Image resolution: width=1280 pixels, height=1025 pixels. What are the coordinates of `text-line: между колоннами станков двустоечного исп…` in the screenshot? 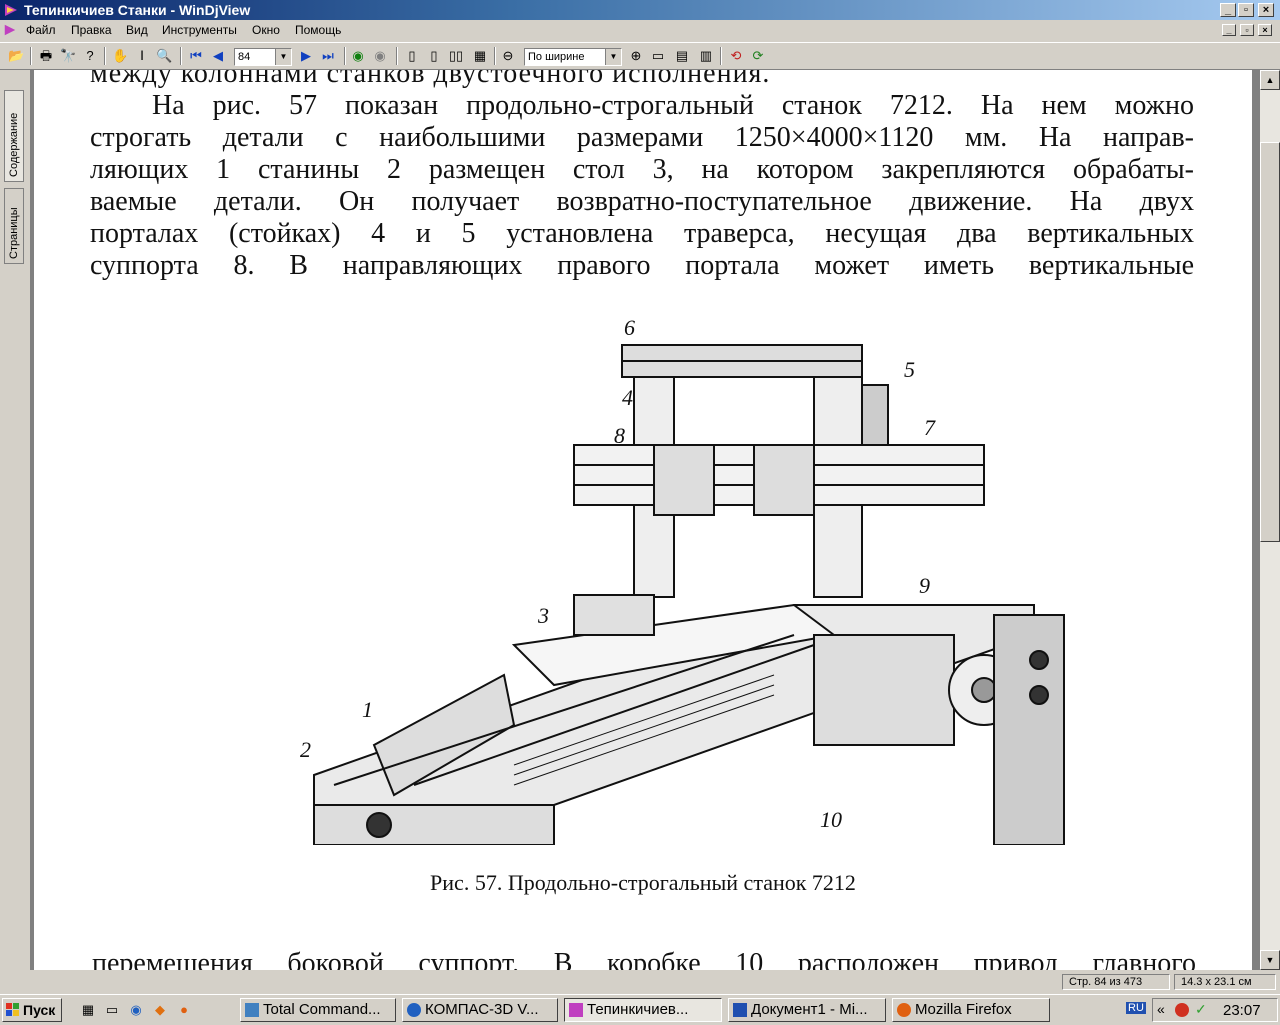 It's located at (430, 79).